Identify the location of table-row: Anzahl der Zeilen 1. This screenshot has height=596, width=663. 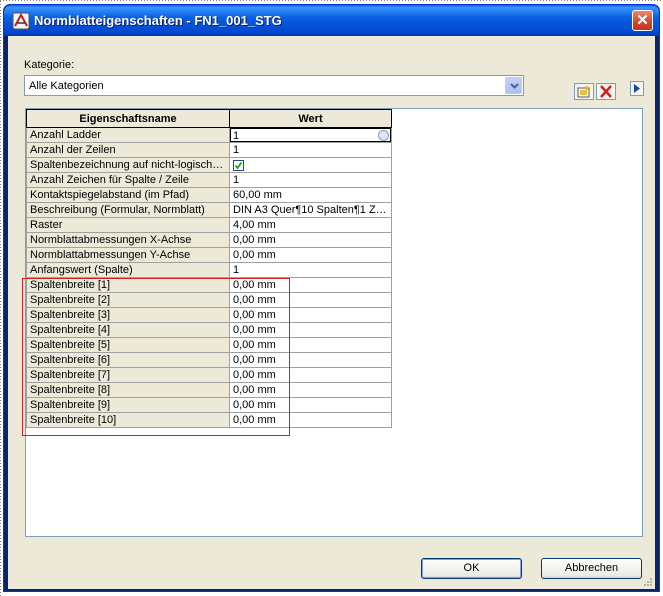
(209, 150).